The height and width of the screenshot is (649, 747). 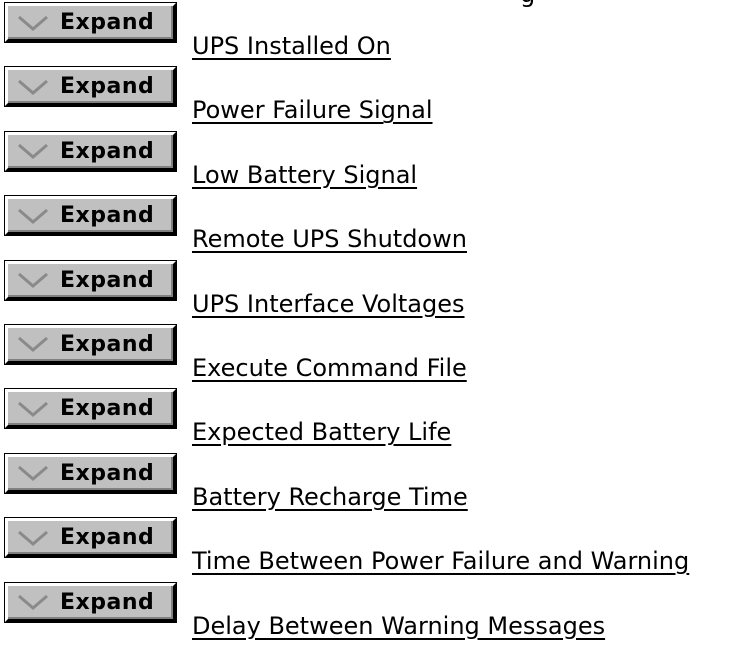 What do you see at coordinates (312, 110) in the screenshot?
I see `topic-link: Power Failure Signal` at bounding box center [312, 110].